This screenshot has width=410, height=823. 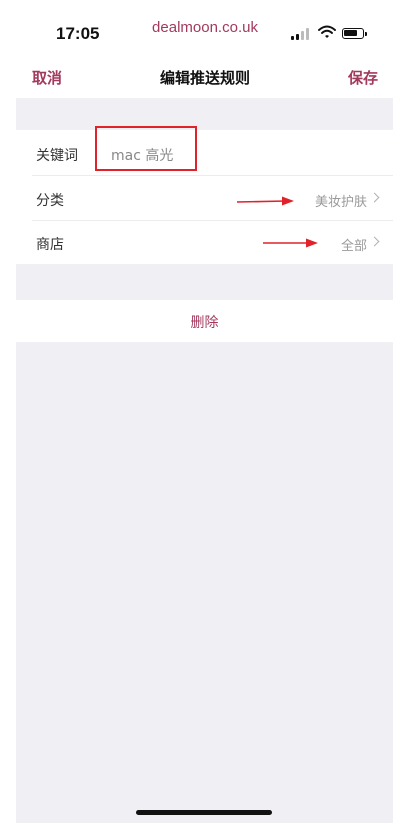 I want to click on category-label: 分类, so click(x=50, y=201).